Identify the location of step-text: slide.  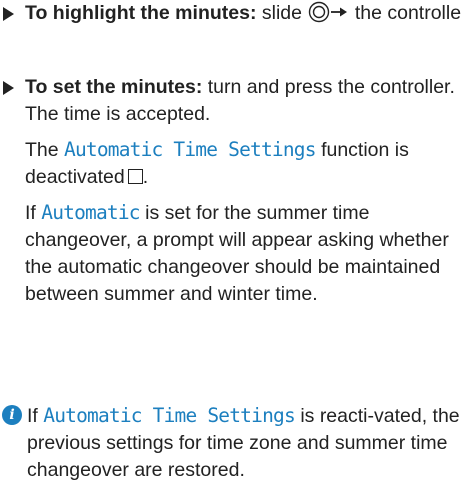
(281, 13).